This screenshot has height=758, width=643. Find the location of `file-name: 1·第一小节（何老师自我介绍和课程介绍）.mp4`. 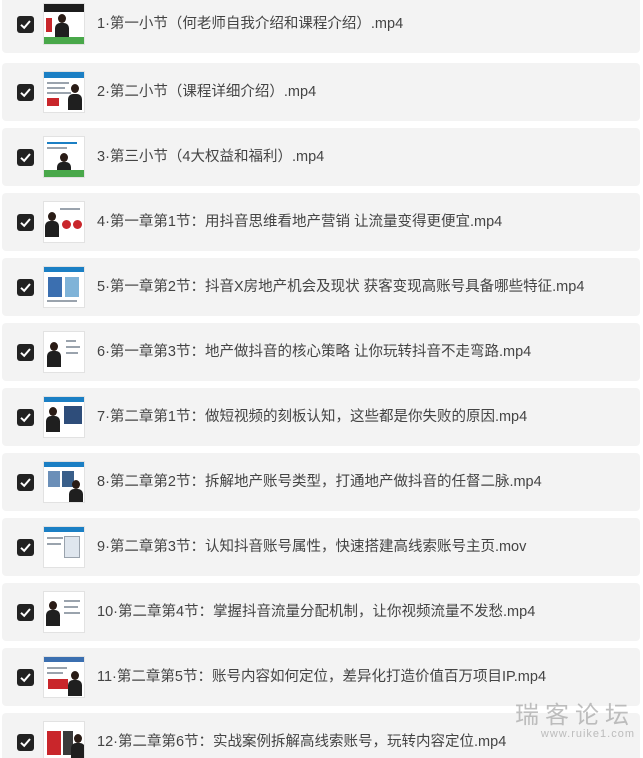

file-name: 1·第一小节（何老师自我介绍和课程介绍）.mp4 is located at coordinates (250, 24).